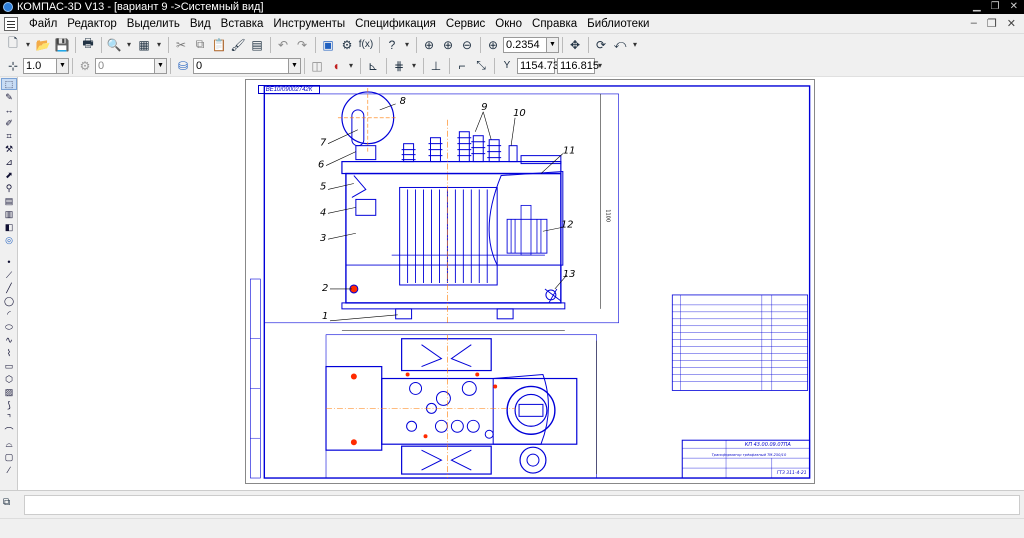 The width and height of the screenshot is (1024, 538). What do you see at coordinates (125, 65) in the screenshot?
I see `layer-input: 0` at bounding box center [125, 65].